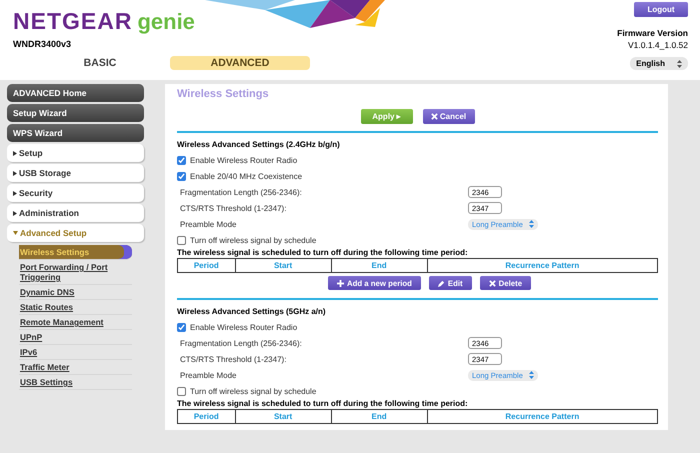  Describe the element at coordinates (223, 94) in the screenshot. I see `page-title: Wireless Settings` at that location.